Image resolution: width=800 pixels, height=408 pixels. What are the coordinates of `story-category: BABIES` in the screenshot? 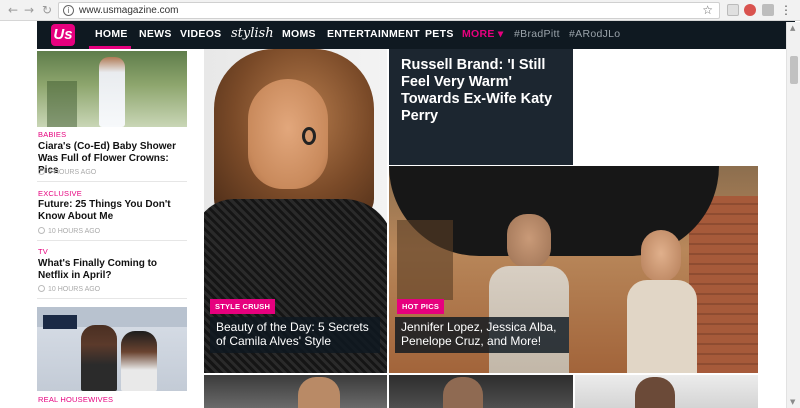 It's located at (52, 134).